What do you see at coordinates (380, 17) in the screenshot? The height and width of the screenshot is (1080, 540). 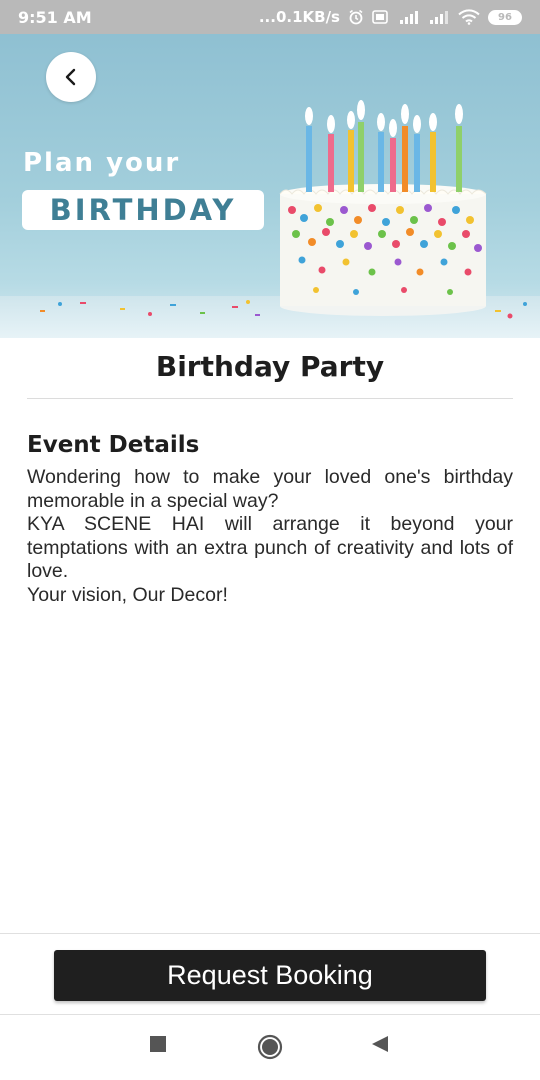 I see `volte-icon` at bounding box center [380, 17].